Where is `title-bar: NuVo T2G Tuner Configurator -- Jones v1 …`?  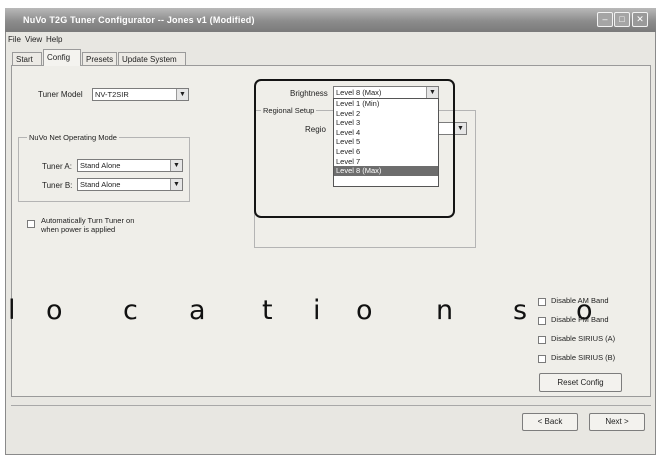 title-bar: NuVo T2G Tuner Configurator -- Jones v1 … is located at coordinates (330, 20).